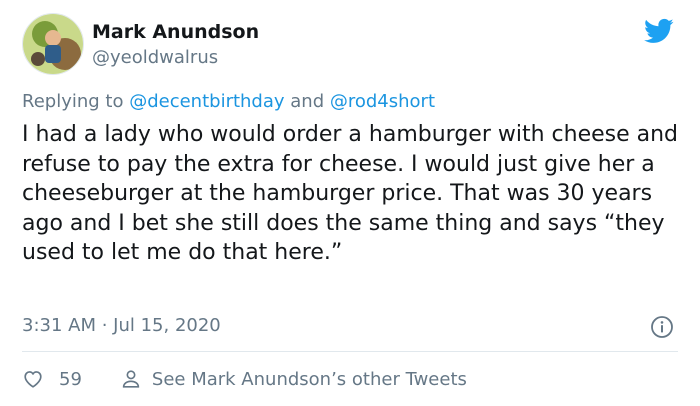  What do you see at coordinates (33, 379) in the screenshot?
I see `heart-icon` at bounding box center [33, 379].